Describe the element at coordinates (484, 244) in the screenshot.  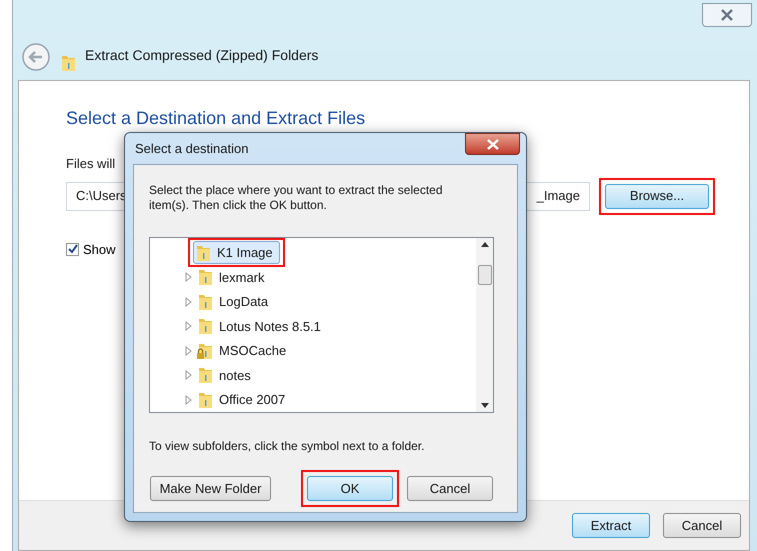
I see `scroll-up-icon` at that location.